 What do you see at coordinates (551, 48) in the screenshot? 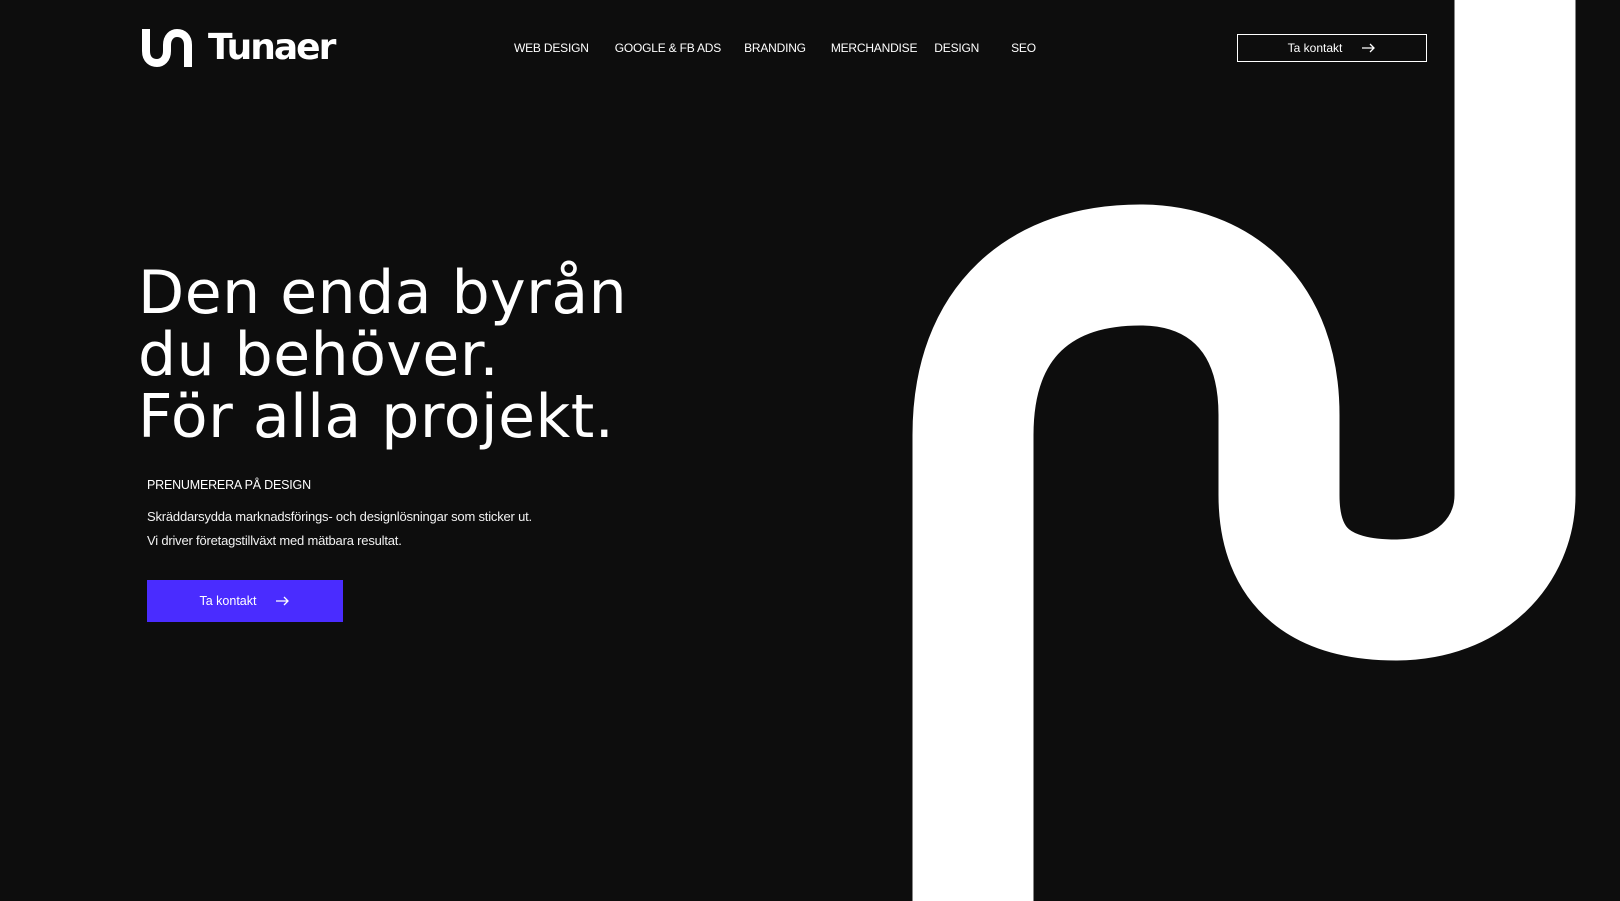
I see `nav-item-web-design: WEB DESIGN` at bounding box center [551, 48].